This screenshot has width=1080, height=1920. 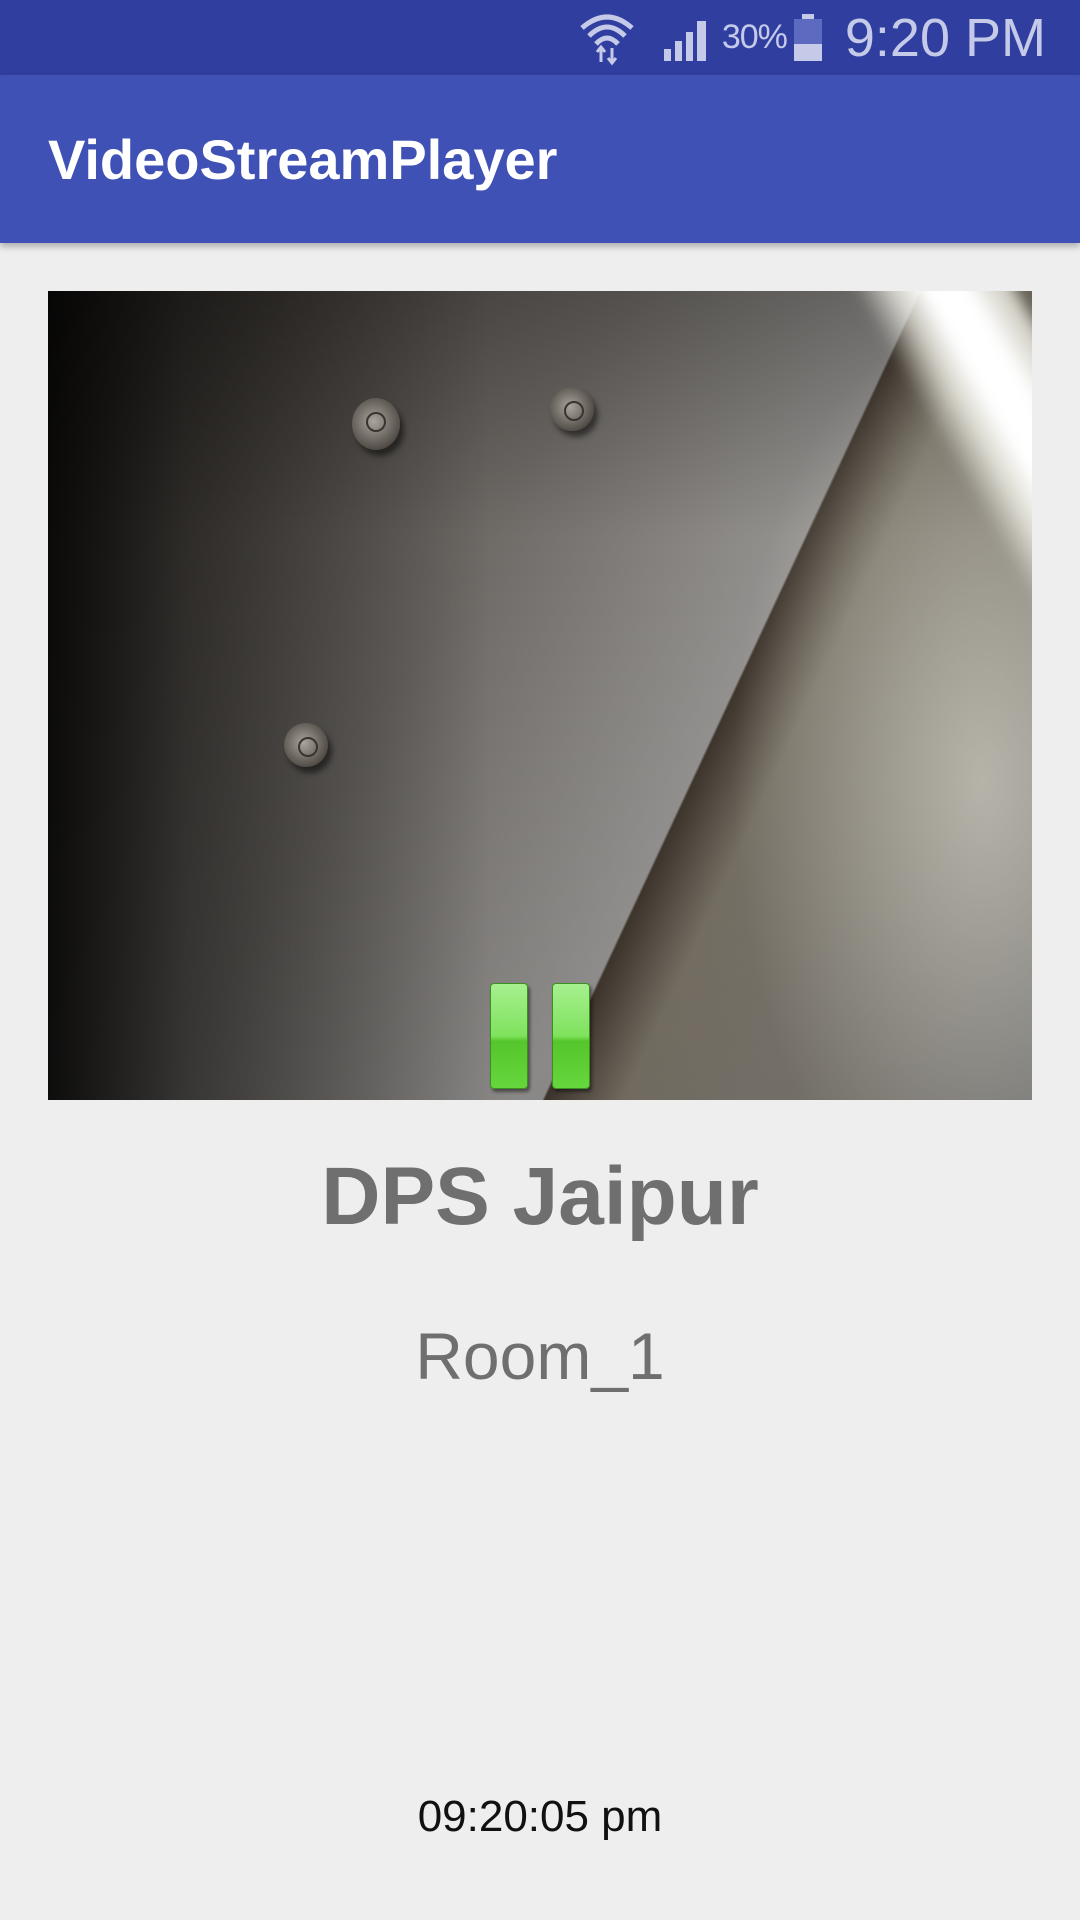 What do you see at coordinates (607, 39) in the screenshot?
I see `wifi-icon` at bounding box center [607, 39].